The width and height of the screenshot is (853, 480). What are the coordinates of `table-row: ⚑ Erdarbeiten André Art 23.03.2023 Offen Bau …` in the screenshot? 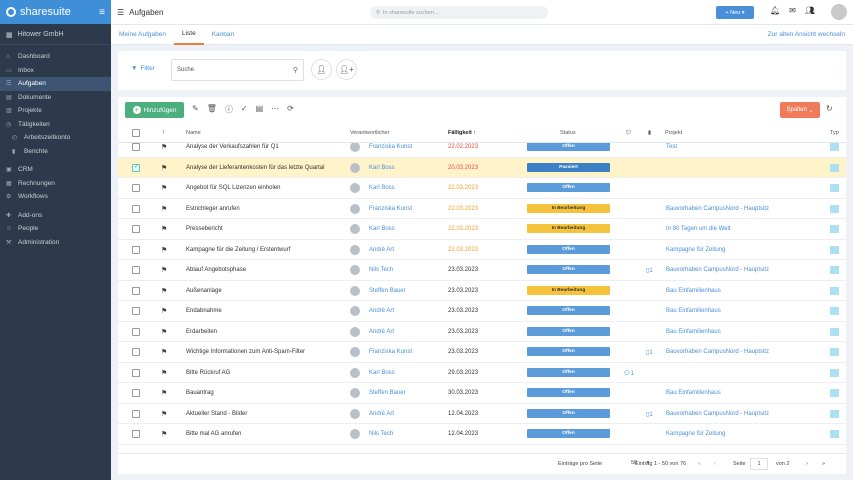 It's located at (482, 332).